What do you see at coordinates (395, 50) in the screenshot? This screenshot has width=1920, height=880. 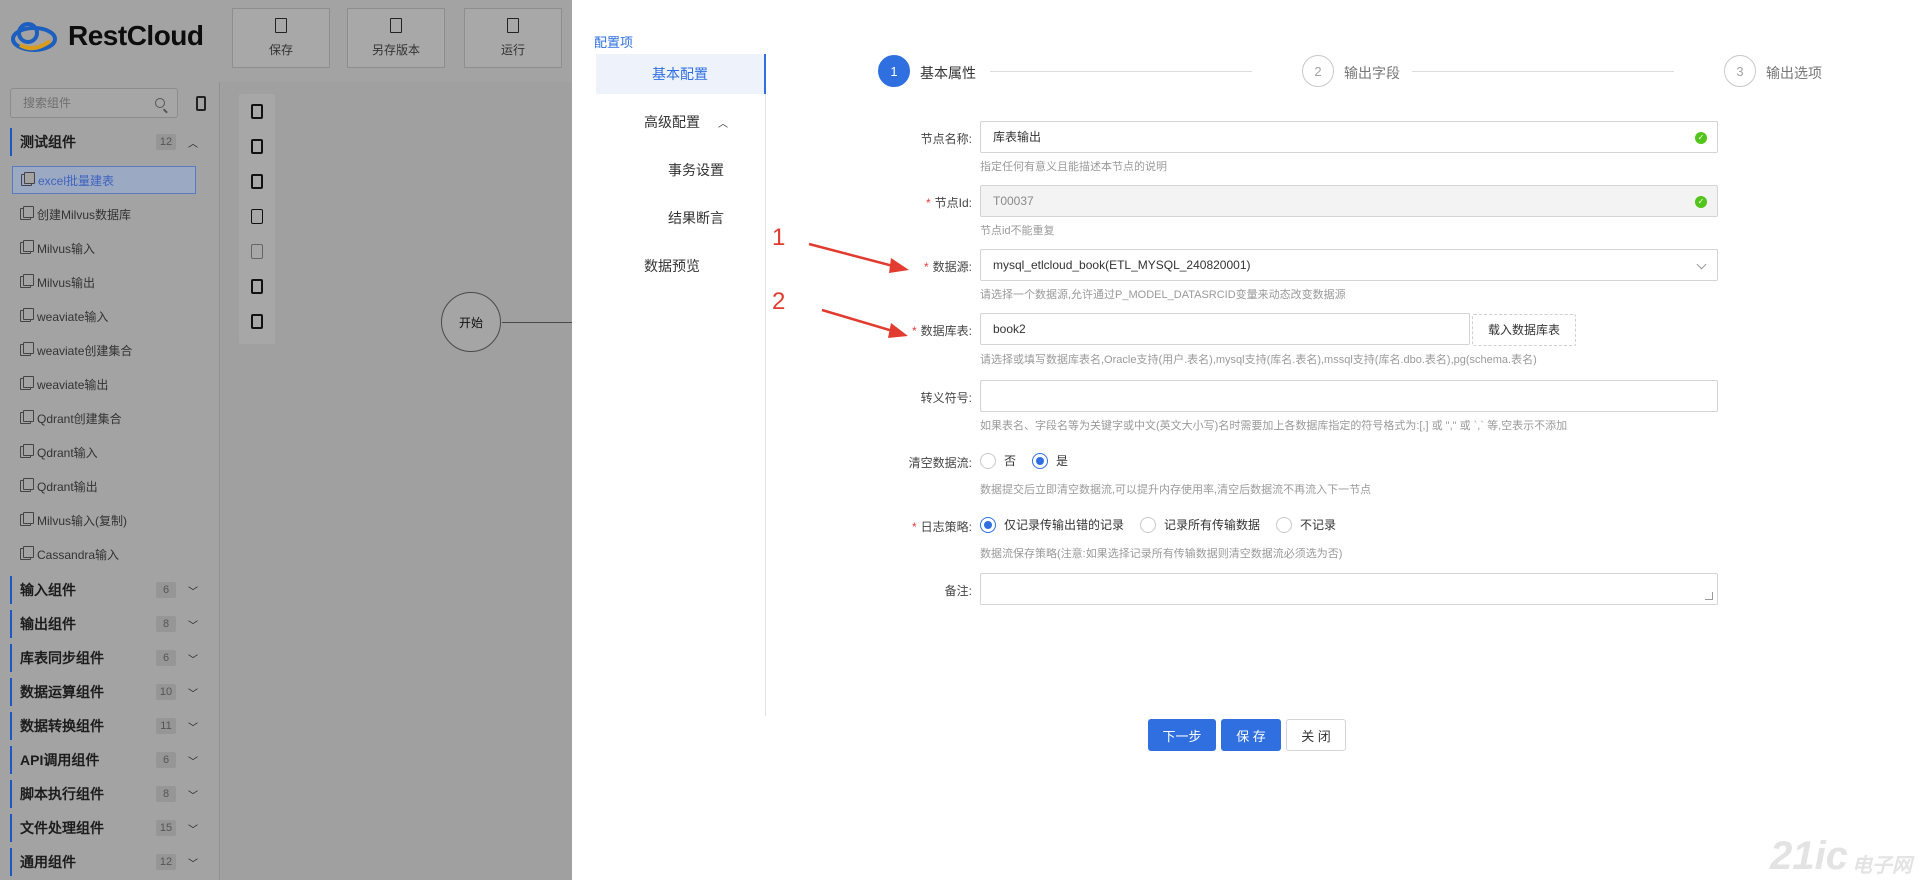 I see `save-version-toolbar-label: 另存版本` at bounding box center [395, 50].